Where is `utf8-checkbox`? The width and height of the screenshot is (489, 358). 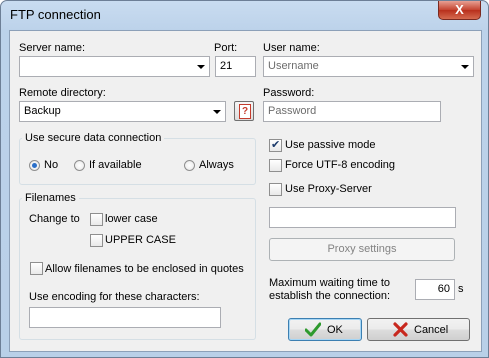 utf8-checkbox is located at coordinates (275, 165).